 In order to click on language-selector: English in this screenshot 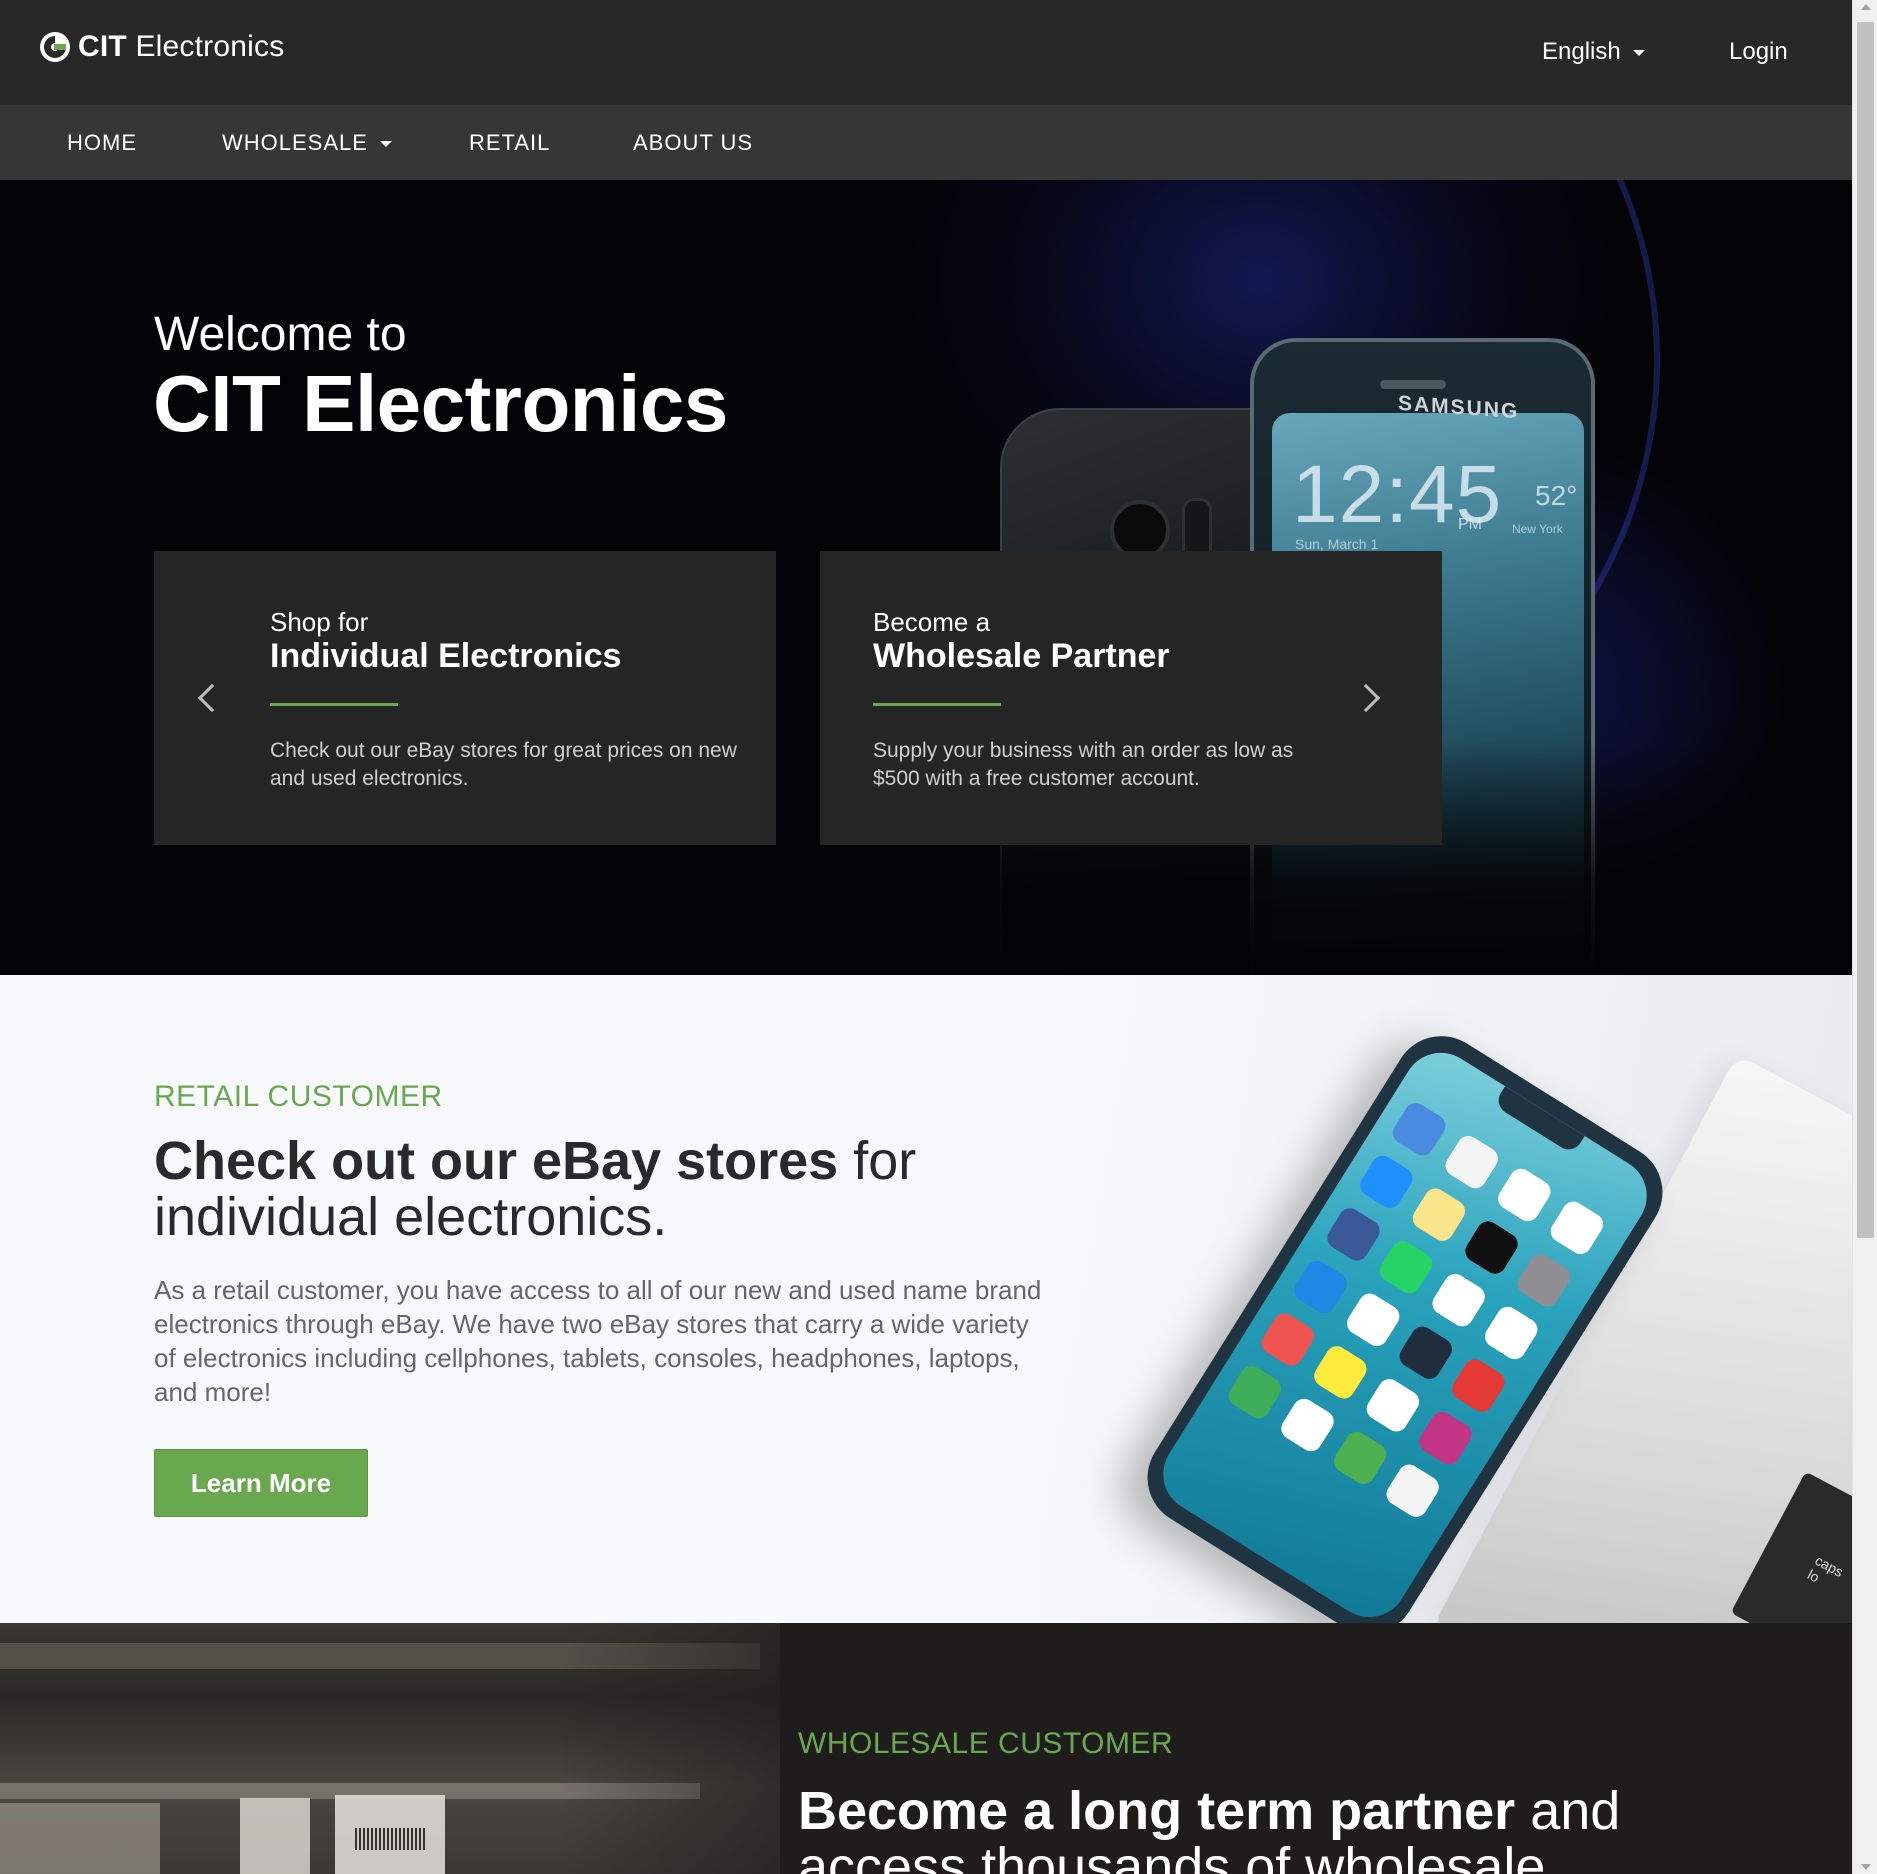, I will do `click(1593, 52)`.